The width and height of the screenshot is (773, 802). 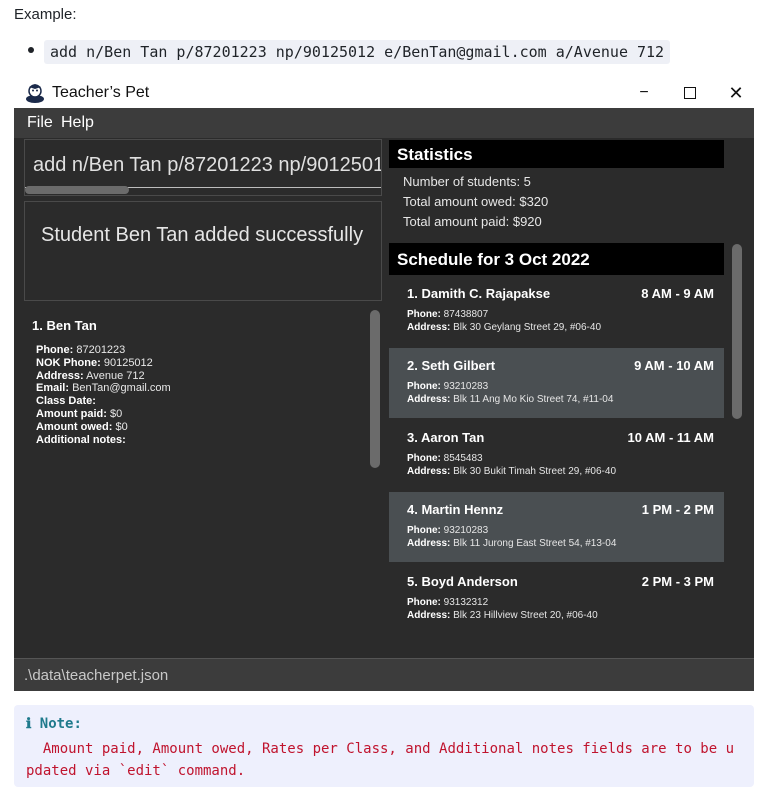 I want to click on schedule-item-phone: 87438807, so click(x=466, y=314).